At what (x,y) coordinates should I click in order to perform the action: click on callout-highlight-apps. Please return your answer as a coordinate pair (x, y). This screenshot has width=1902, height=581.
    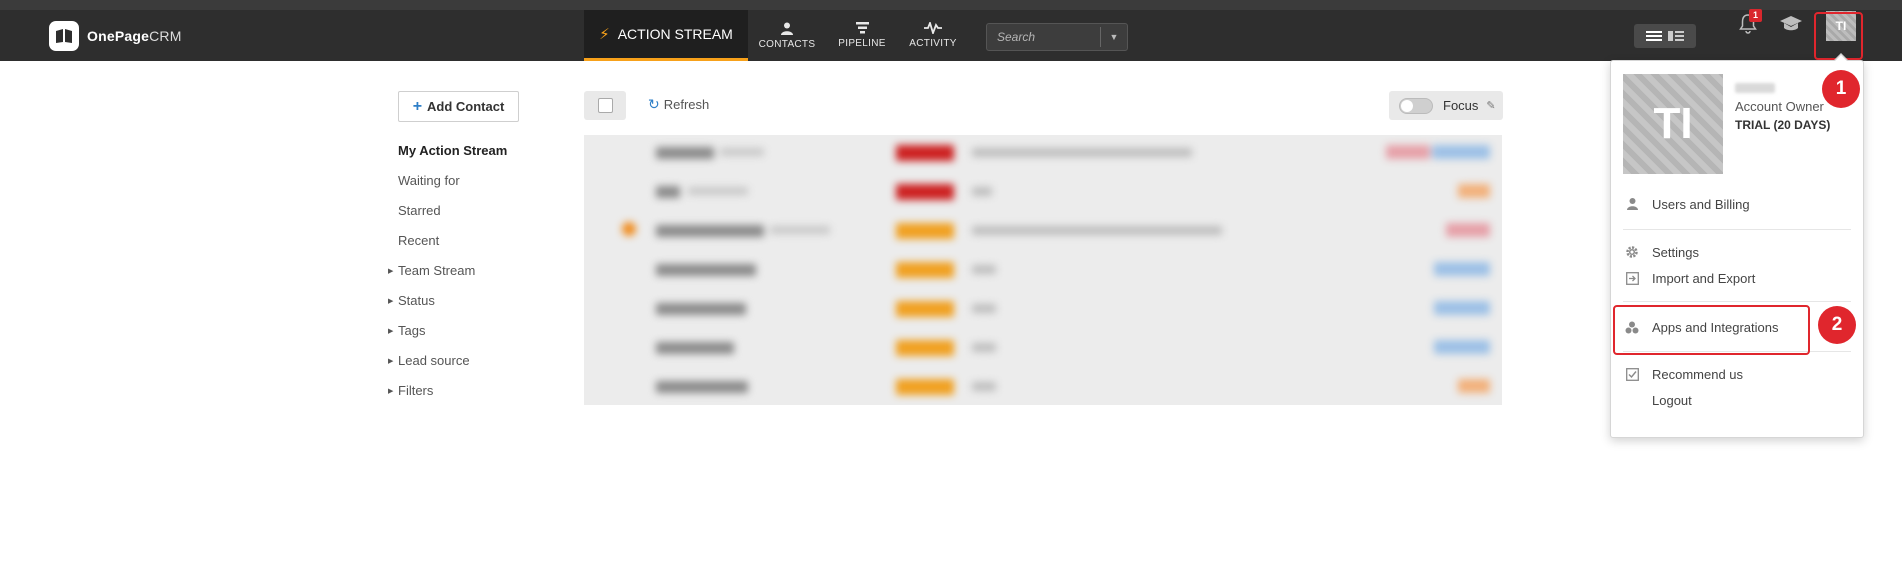
    Looking at the image, I should click on (1711, 330).